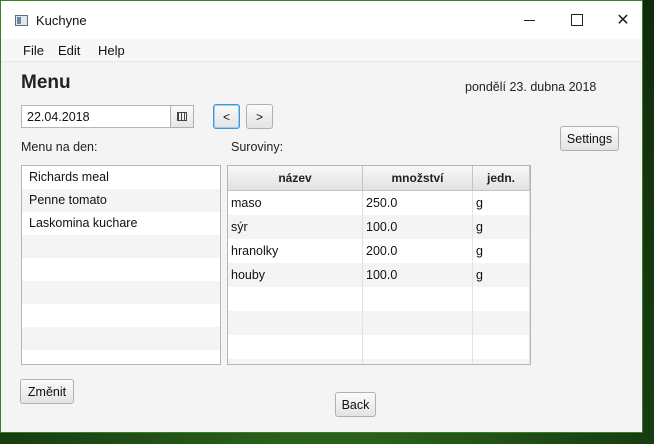  What do you see at coordinates (321, 20) in the screenshot?
I see `title-bar: Kuchyne ✕` at bounding box center [321, 20].